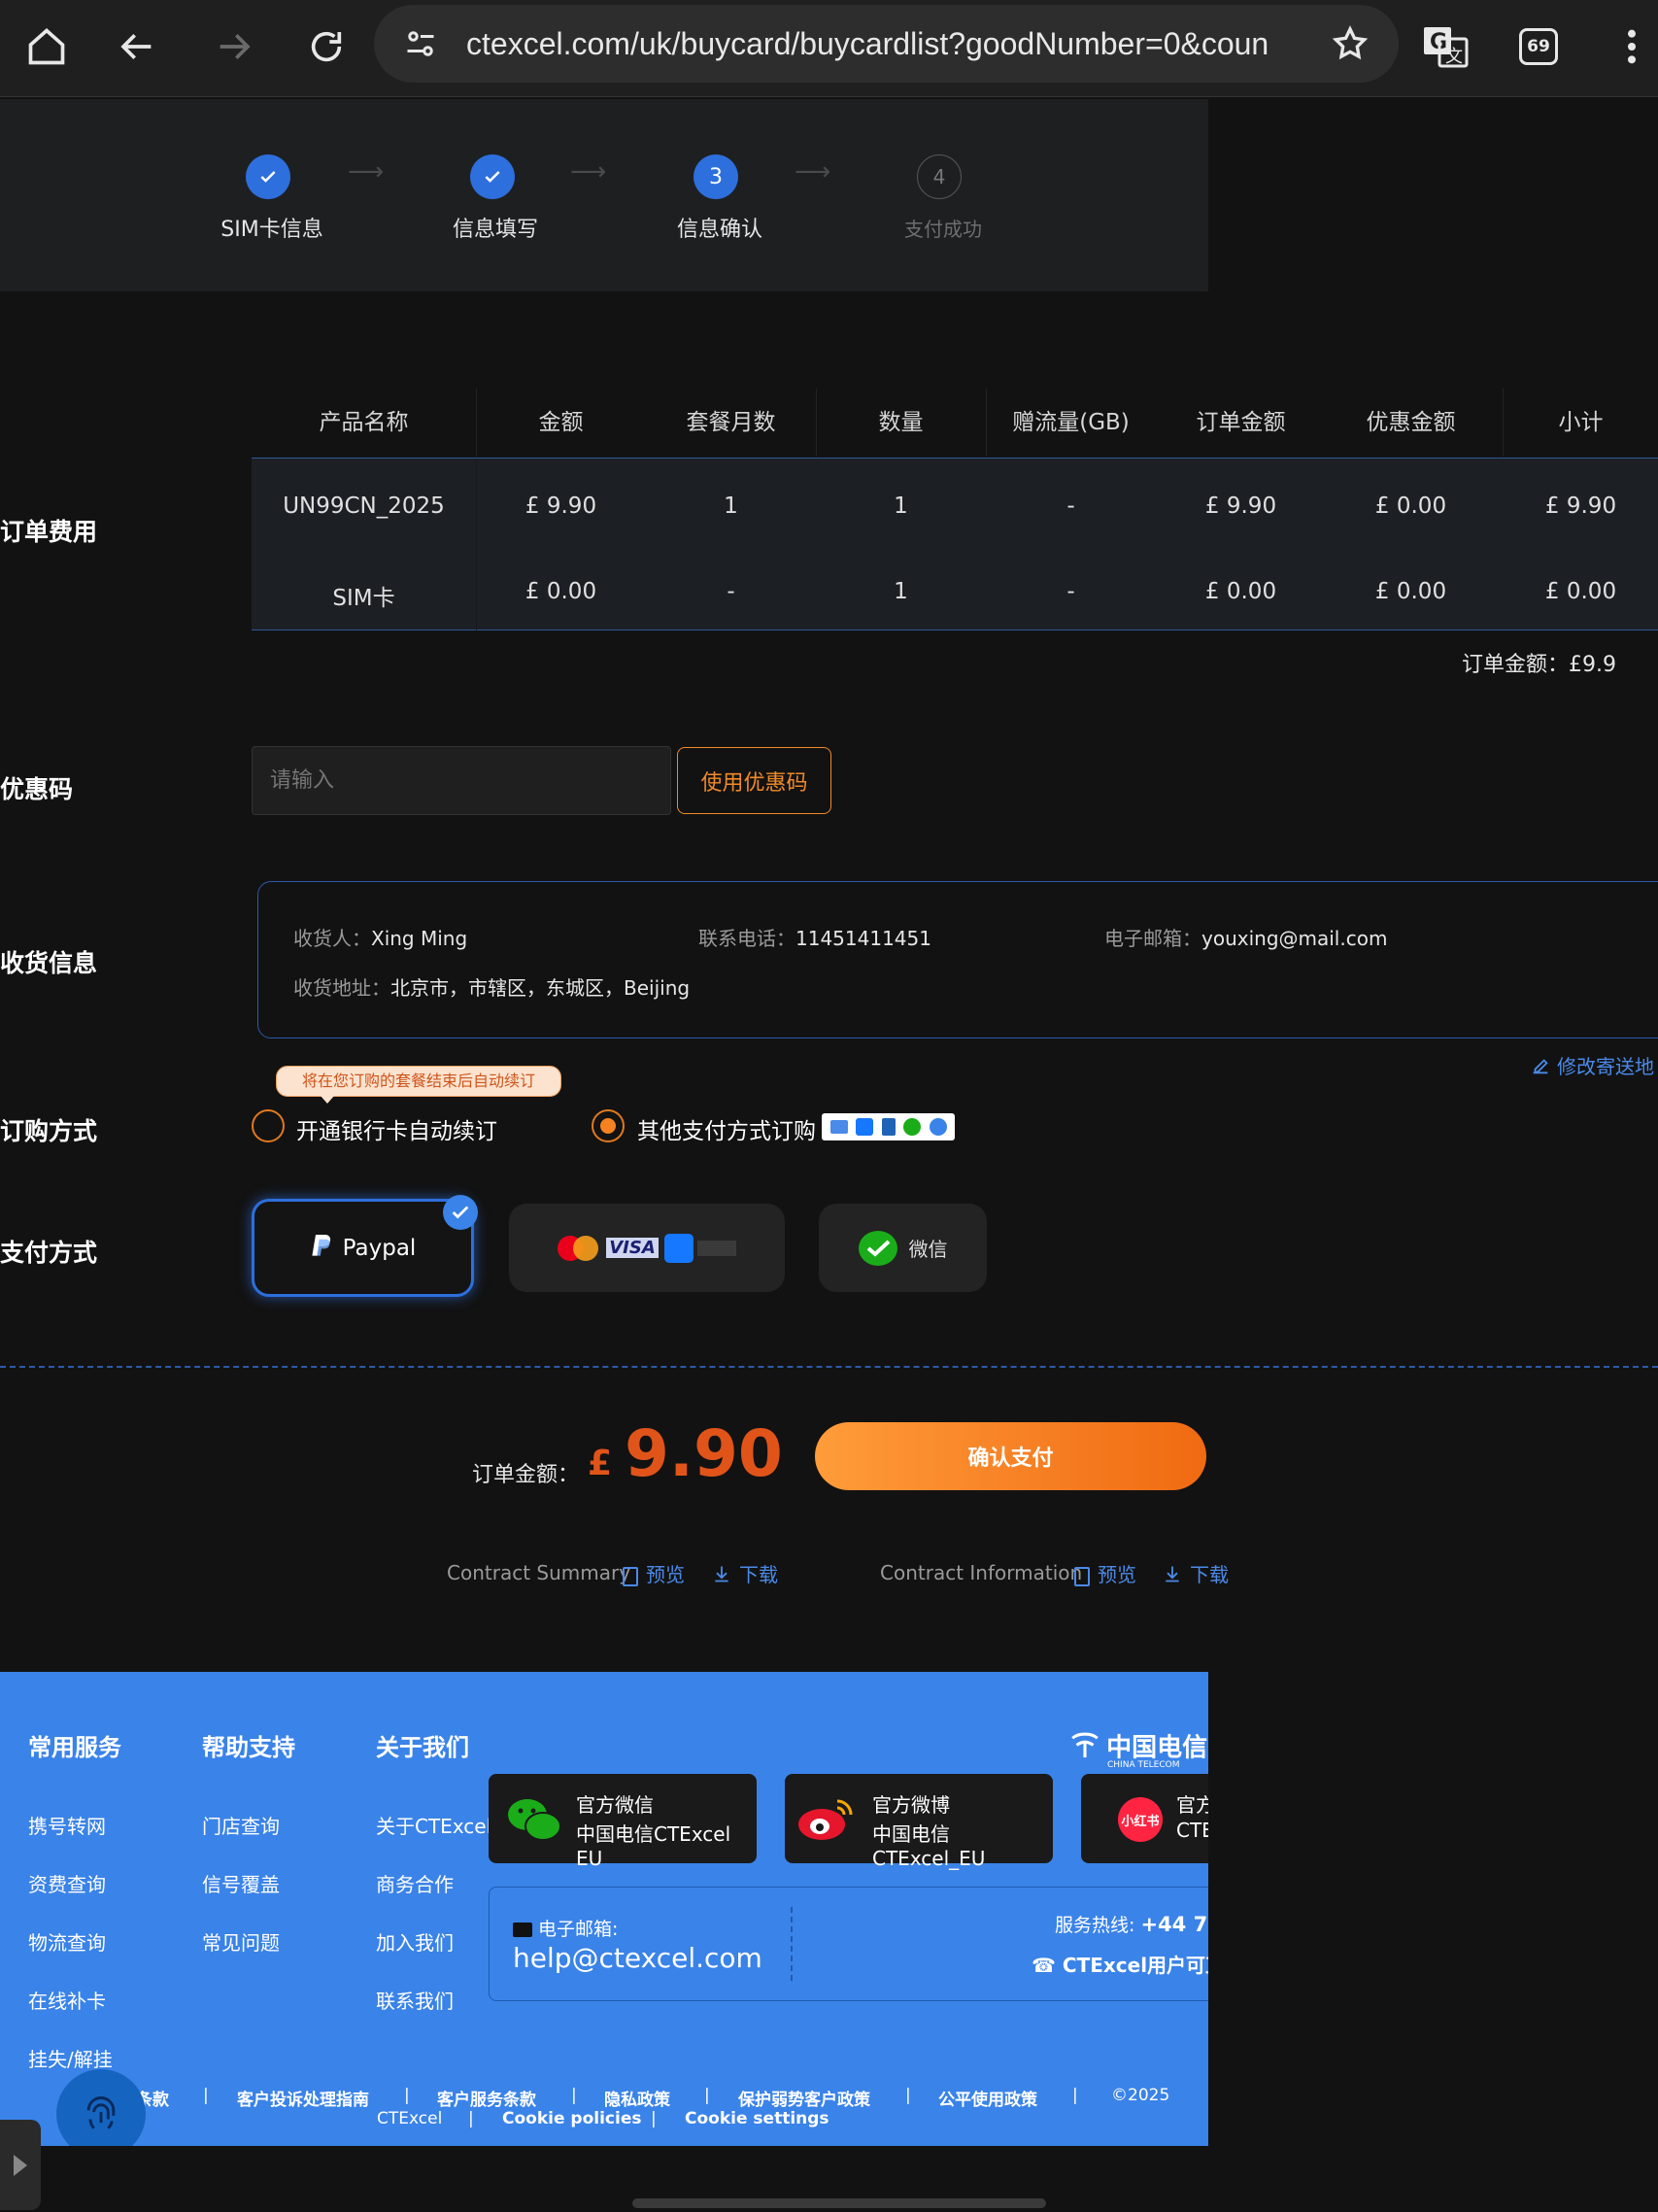 This screenshot has width=1658, height=2212. Describe the element at coordinates (396, 1129) in the screenshot. I see `bank-auto-renew-label: 开通银行卡自动续订` at that location.